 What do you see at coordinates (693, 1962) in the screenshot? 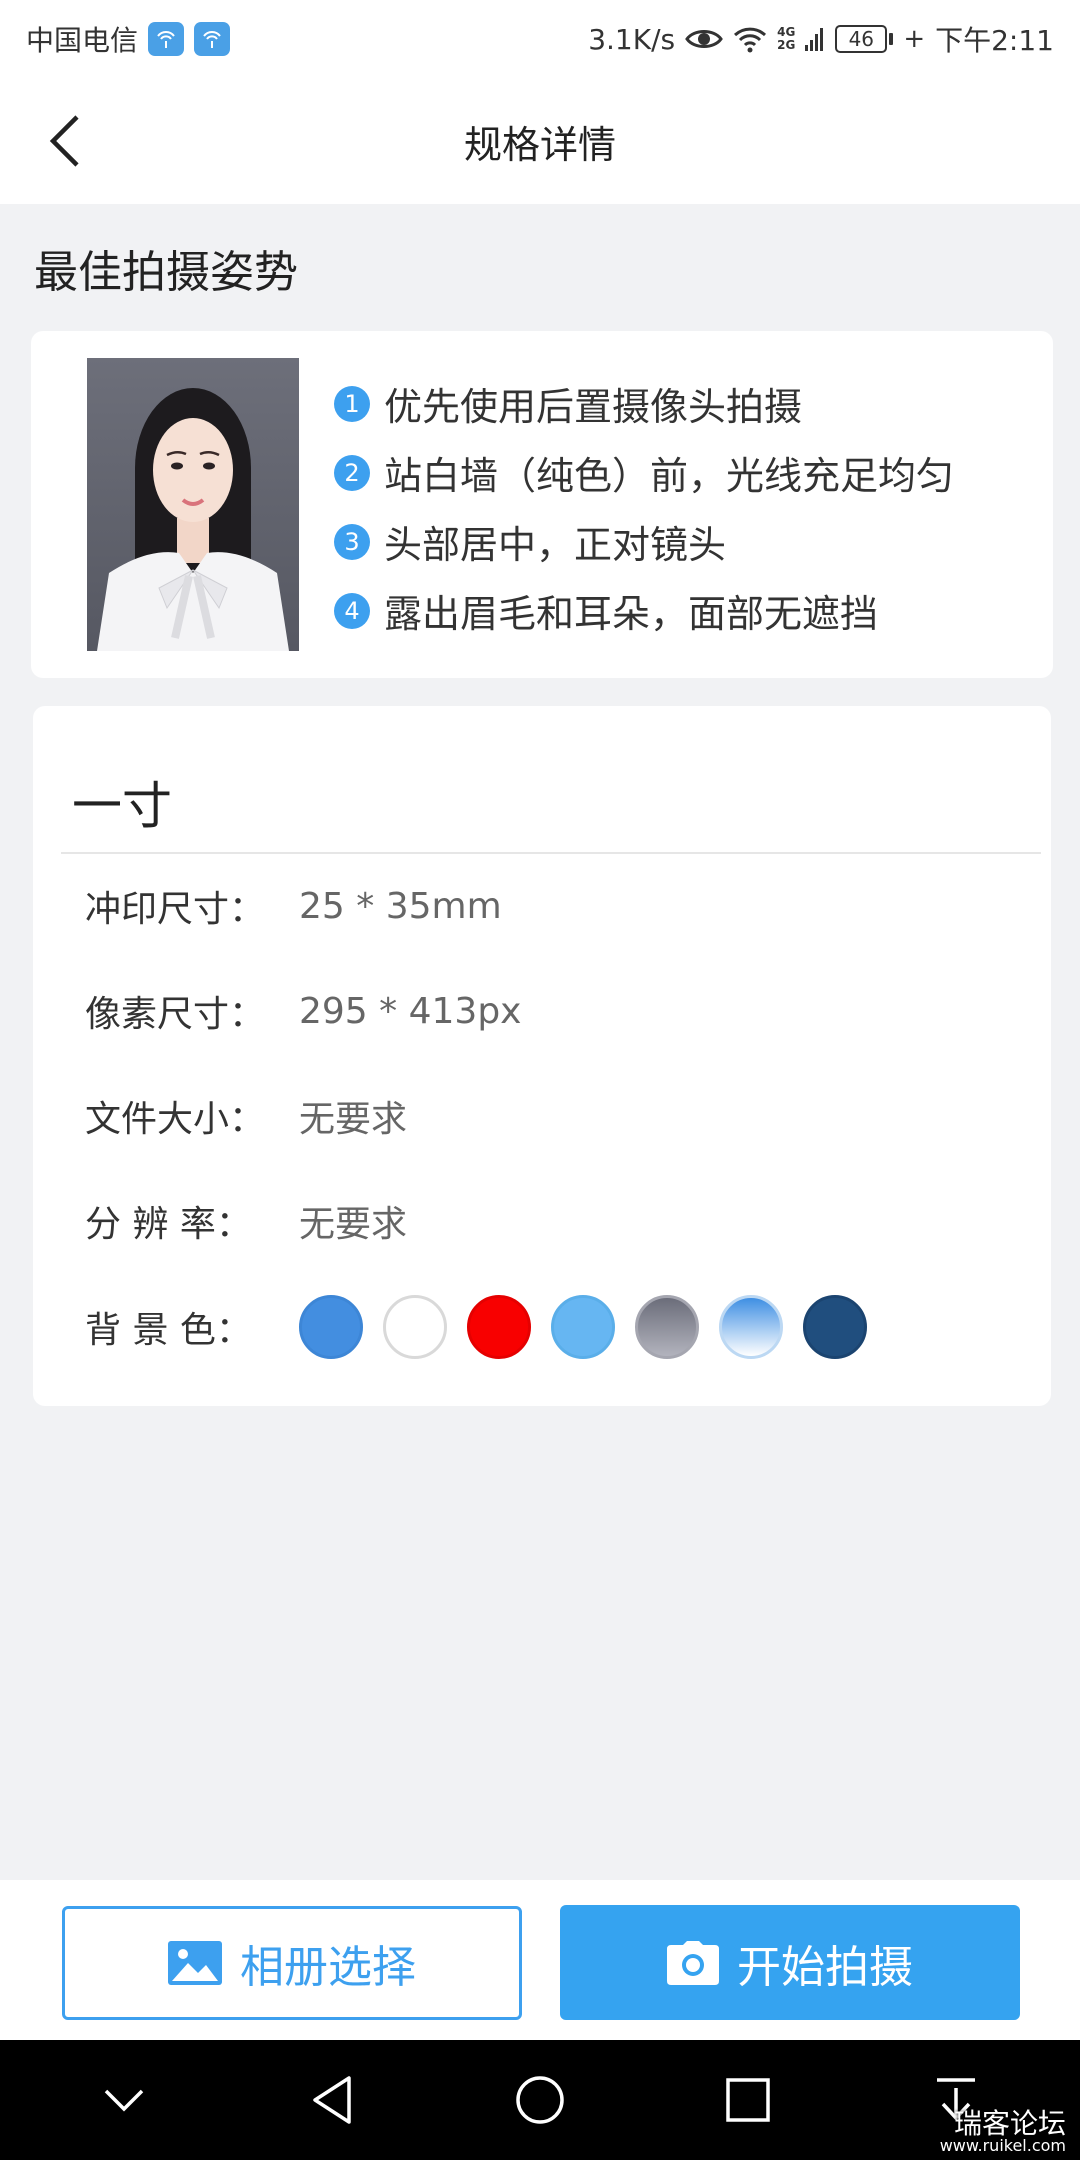
I see `camera-icon` at bounding box center [693, 1962].